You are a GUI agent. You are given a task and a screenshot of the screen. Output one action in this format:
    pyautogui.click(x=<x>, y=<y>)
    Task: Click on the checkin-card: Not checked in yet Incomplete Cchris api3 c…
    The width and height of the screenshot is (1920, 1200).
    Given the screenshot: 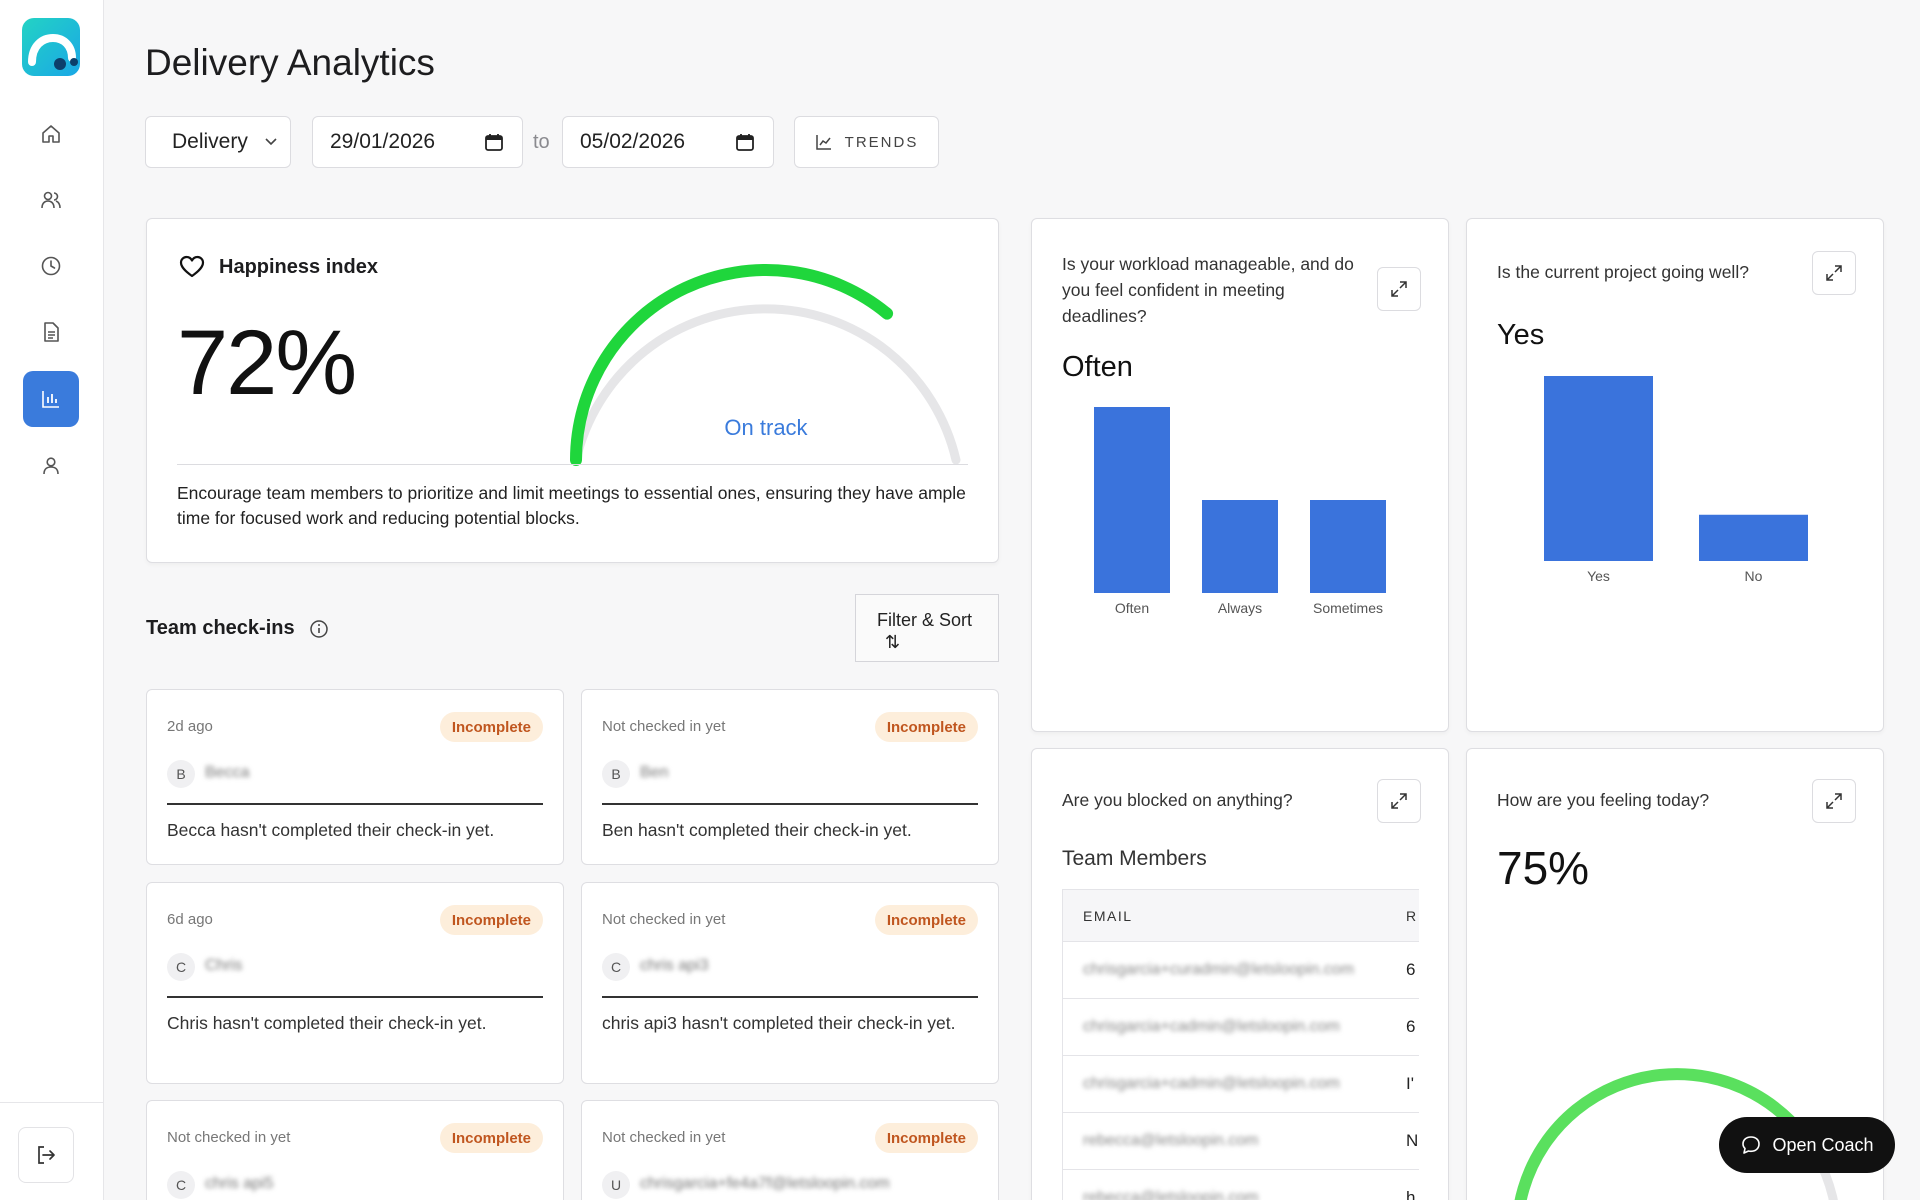 What is the action you would take?
    pyautogui.click(x=790, y=983)
    